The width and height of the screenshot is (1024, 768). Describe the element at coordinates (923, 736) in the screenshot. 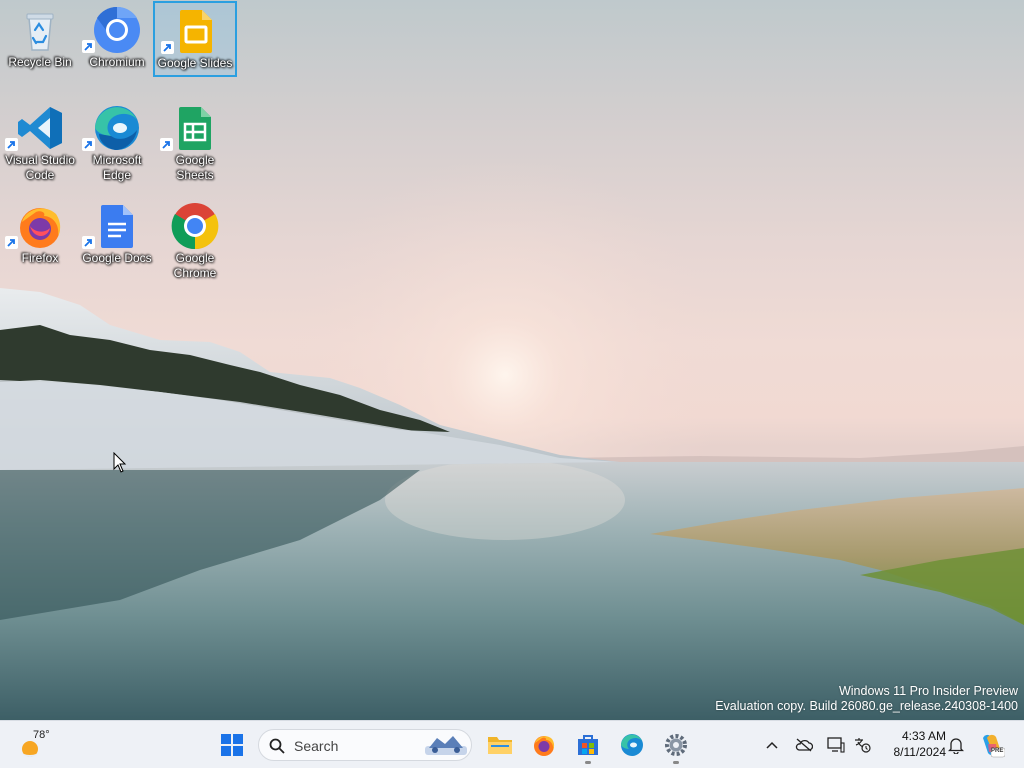

I see `clock-time: 4:33 AM` at that location.